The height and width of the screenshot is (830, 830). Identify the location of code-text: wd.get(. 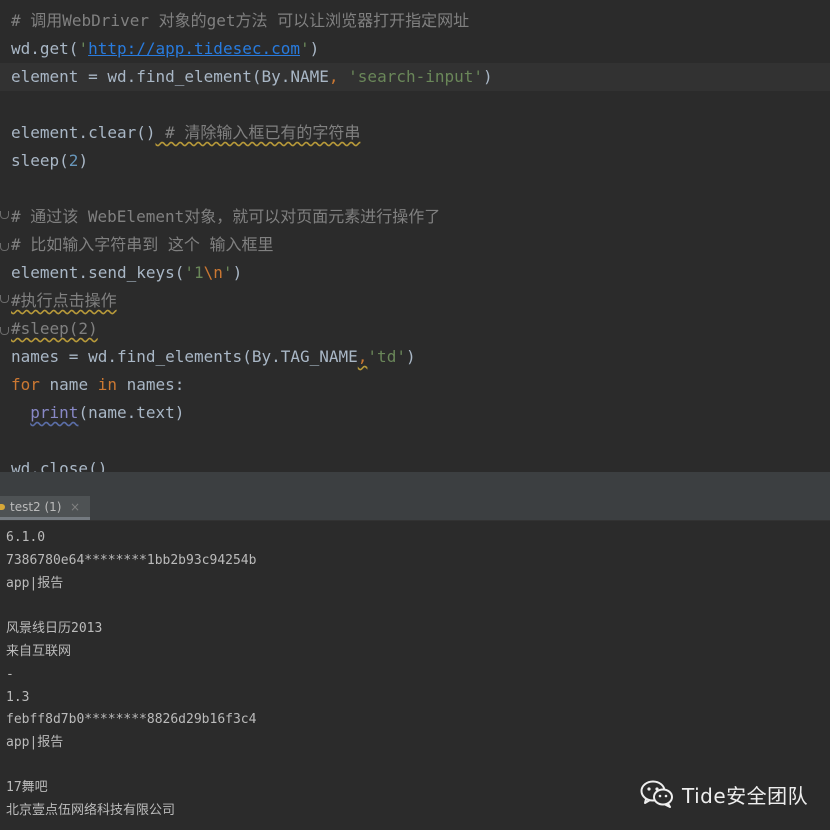
(45, 48).